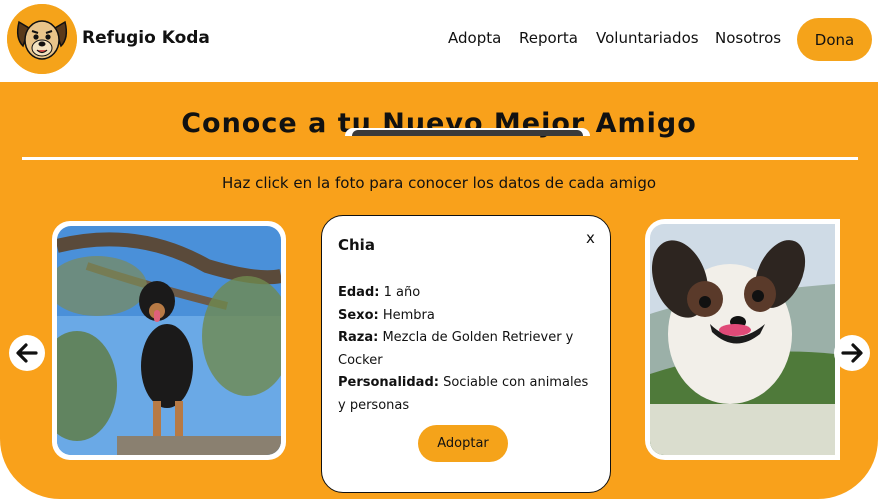 Image resolution: width=878 pixels, height=499 pixels. Describe the element at coordinates (548, 38) in the screenshot. I see `nav-link-reporta: Reporta` at that location.